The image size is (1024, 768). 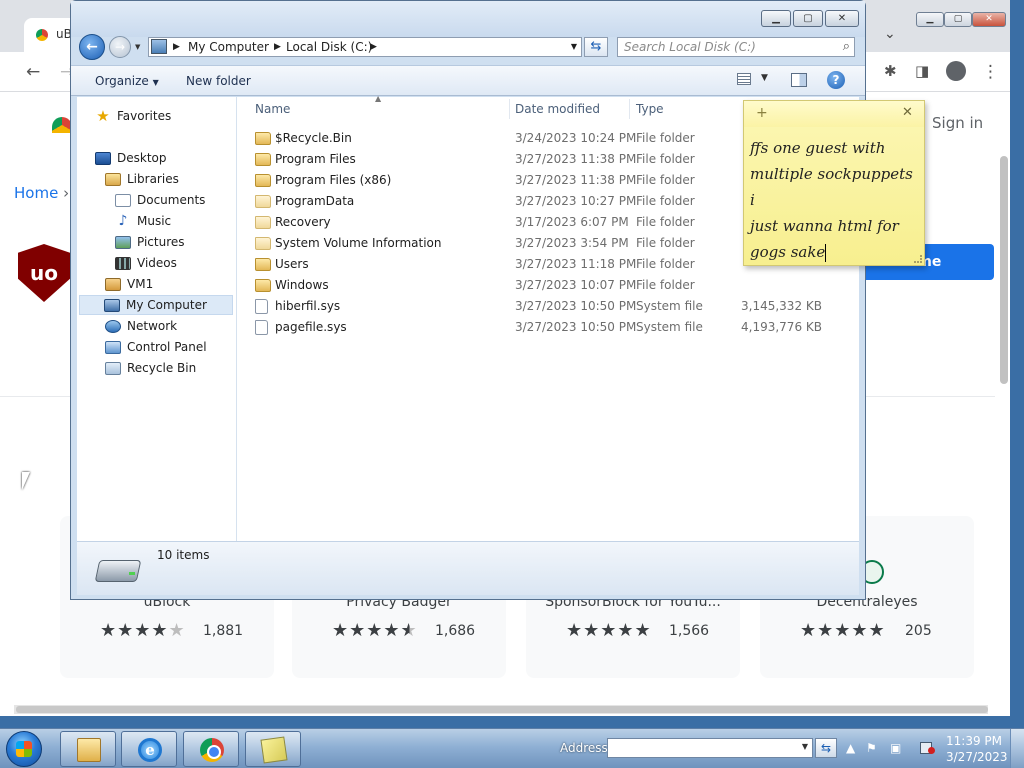 I want to click on file-row: Windows 3/27/2023 10:07 PM File folder, so click(x=540, y=285).